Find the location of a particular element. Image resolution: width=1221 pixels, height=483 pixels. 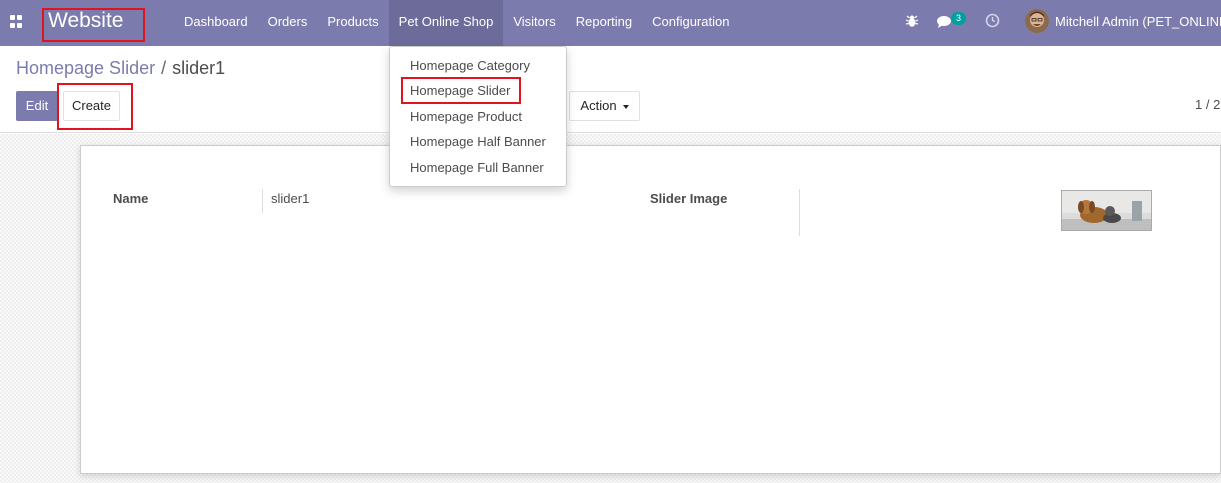

slider-image-thumbnail is located at coordinates (1106, 210).